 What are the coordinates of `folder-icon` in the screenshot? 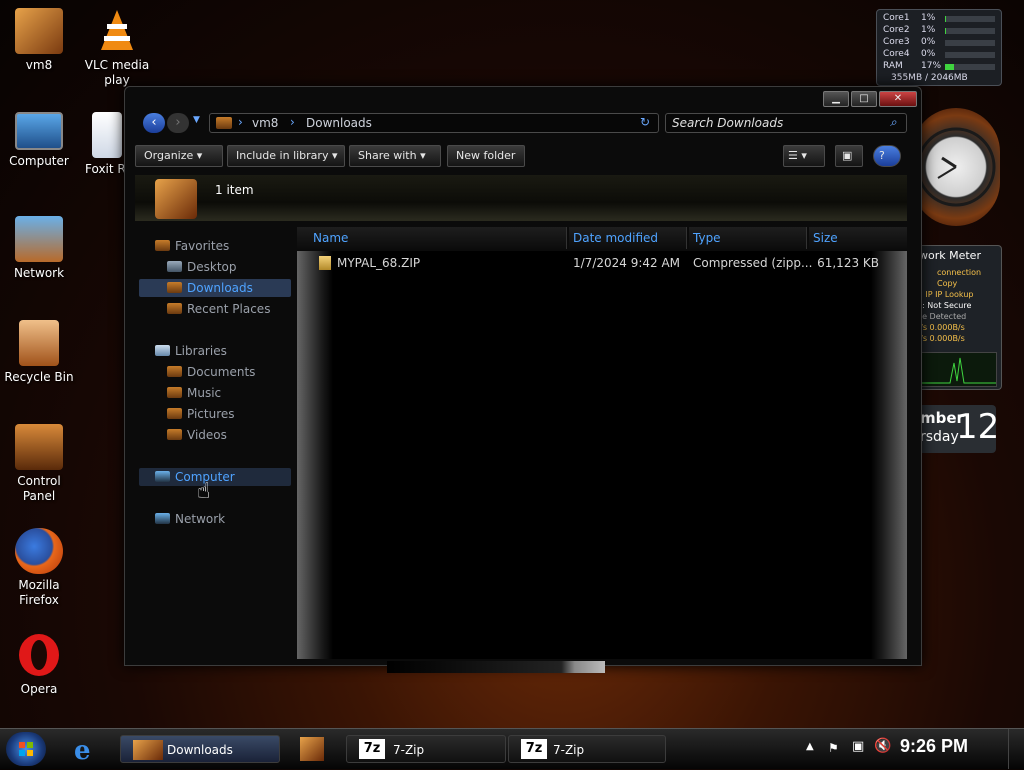 It's located at (176, 199).